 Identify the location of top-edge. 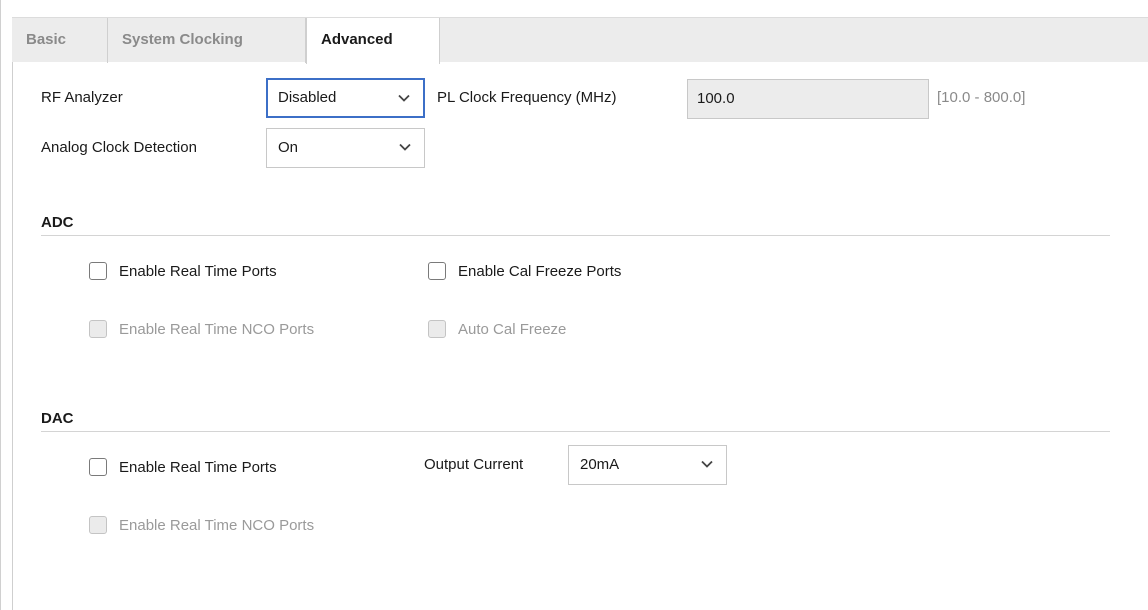
(574, 4).